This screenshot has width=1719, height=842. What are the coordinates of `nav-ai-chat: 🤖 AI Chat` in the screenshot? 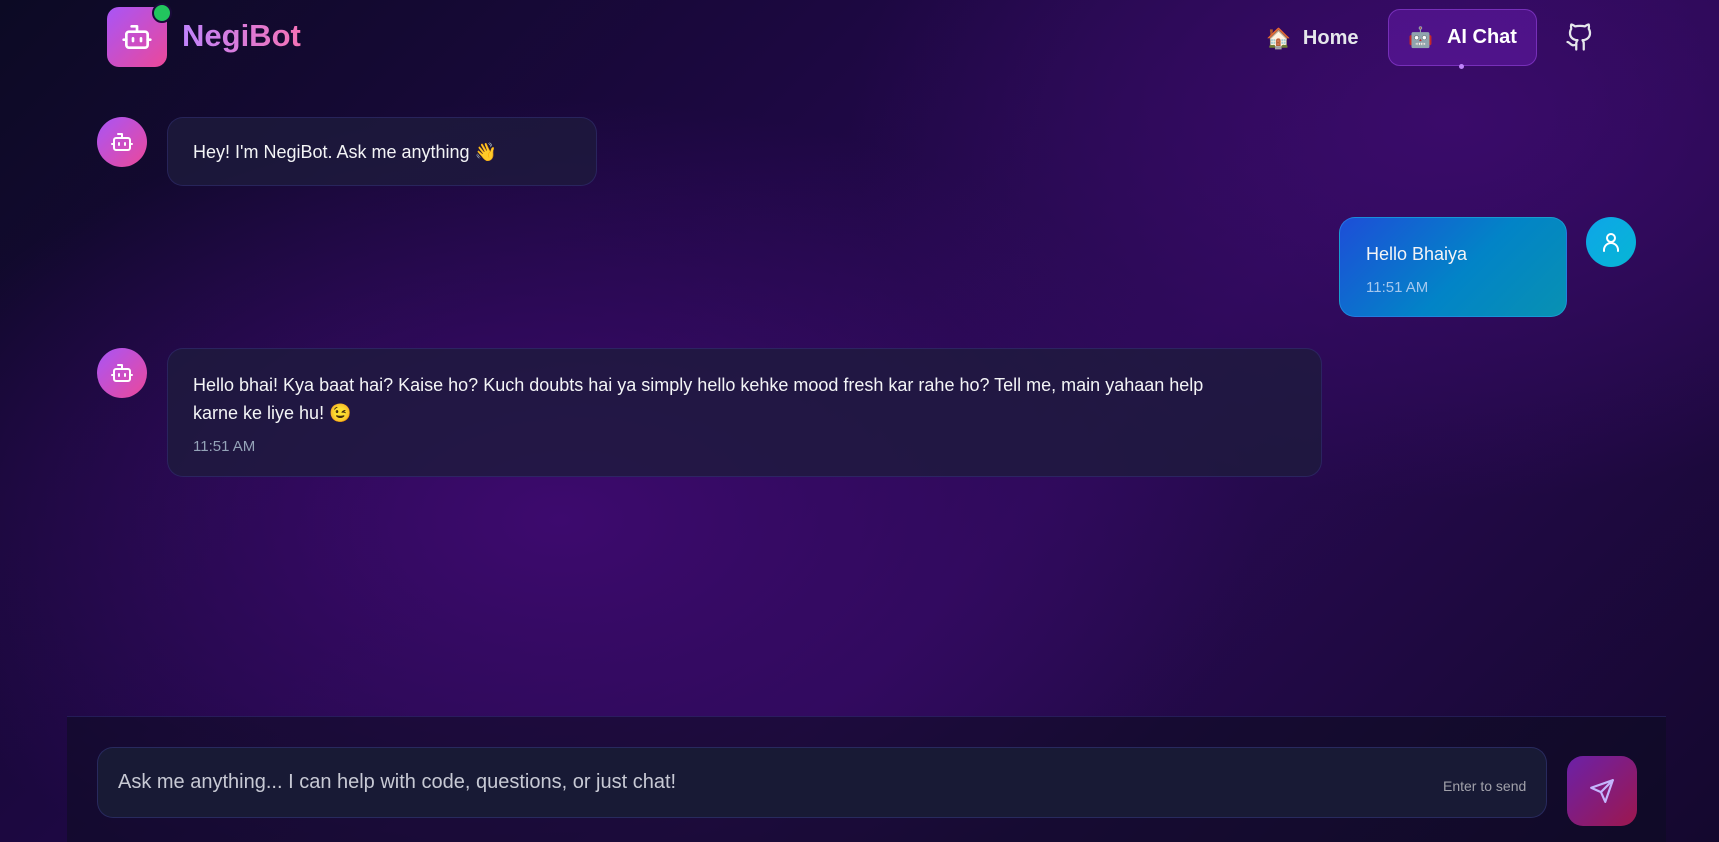 It's located at (1462, 37).